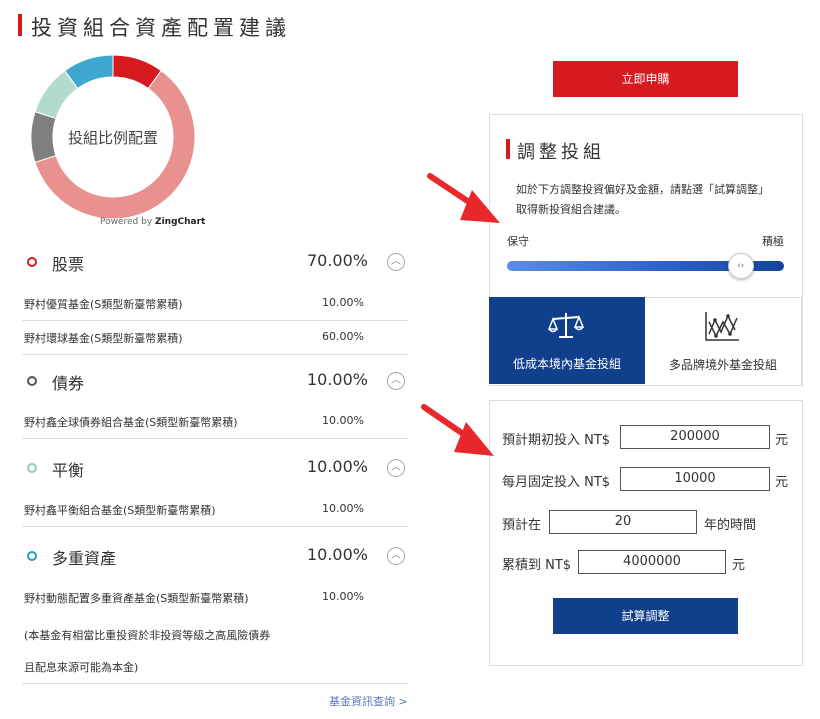 The width and height of the screenshot is (820, 719). I want to click on chart-credit-prefix: Powered by, so click(126, 222).